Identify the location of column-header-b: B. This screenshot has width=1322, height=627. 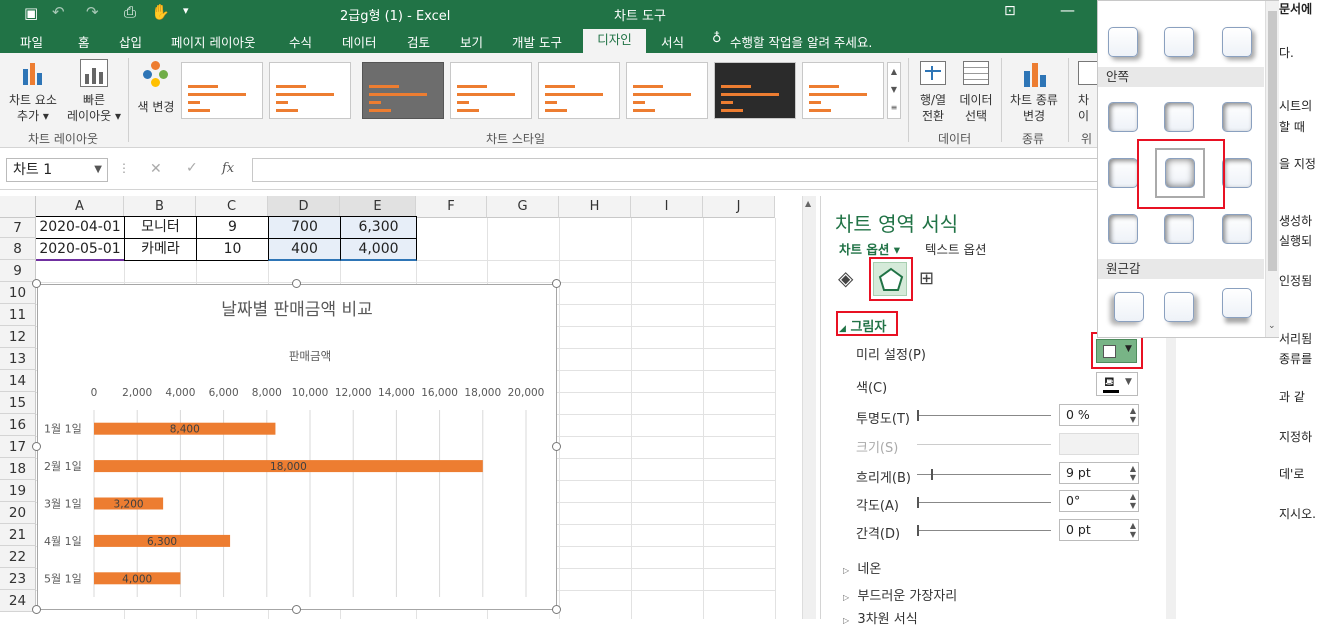
(160, 207).